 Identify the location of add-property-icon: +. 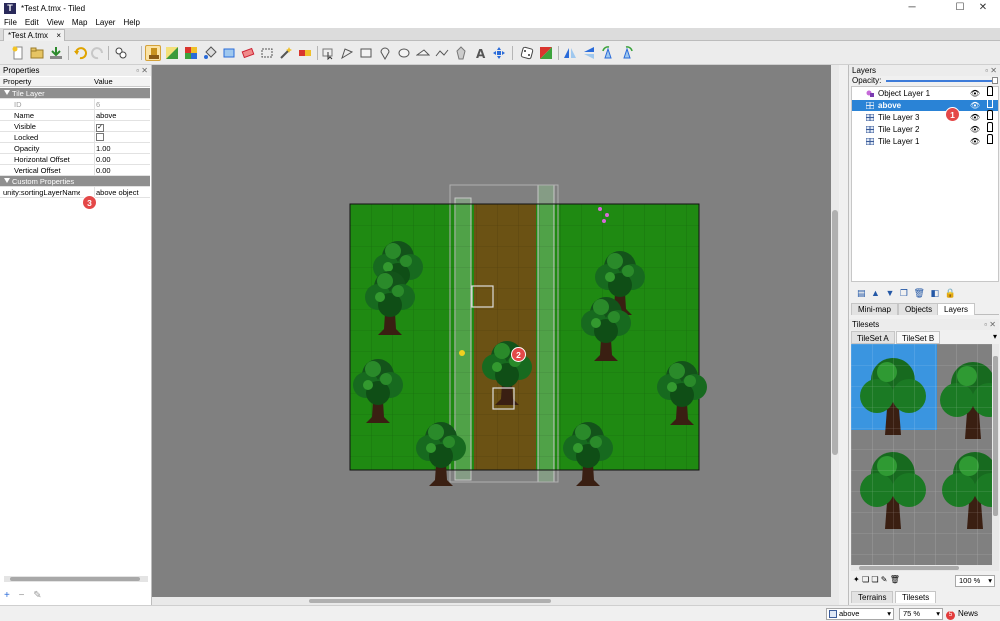
(7, 595).